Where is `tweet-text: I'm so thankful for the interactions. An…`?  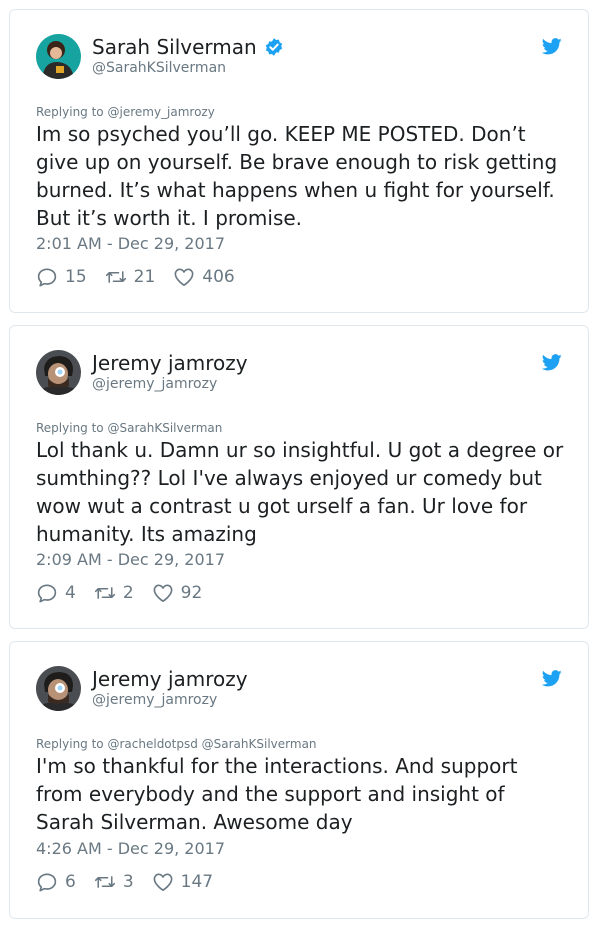 tweet-text: I'm so thankful for the interactions. An… is located at coordinates (277, 794).